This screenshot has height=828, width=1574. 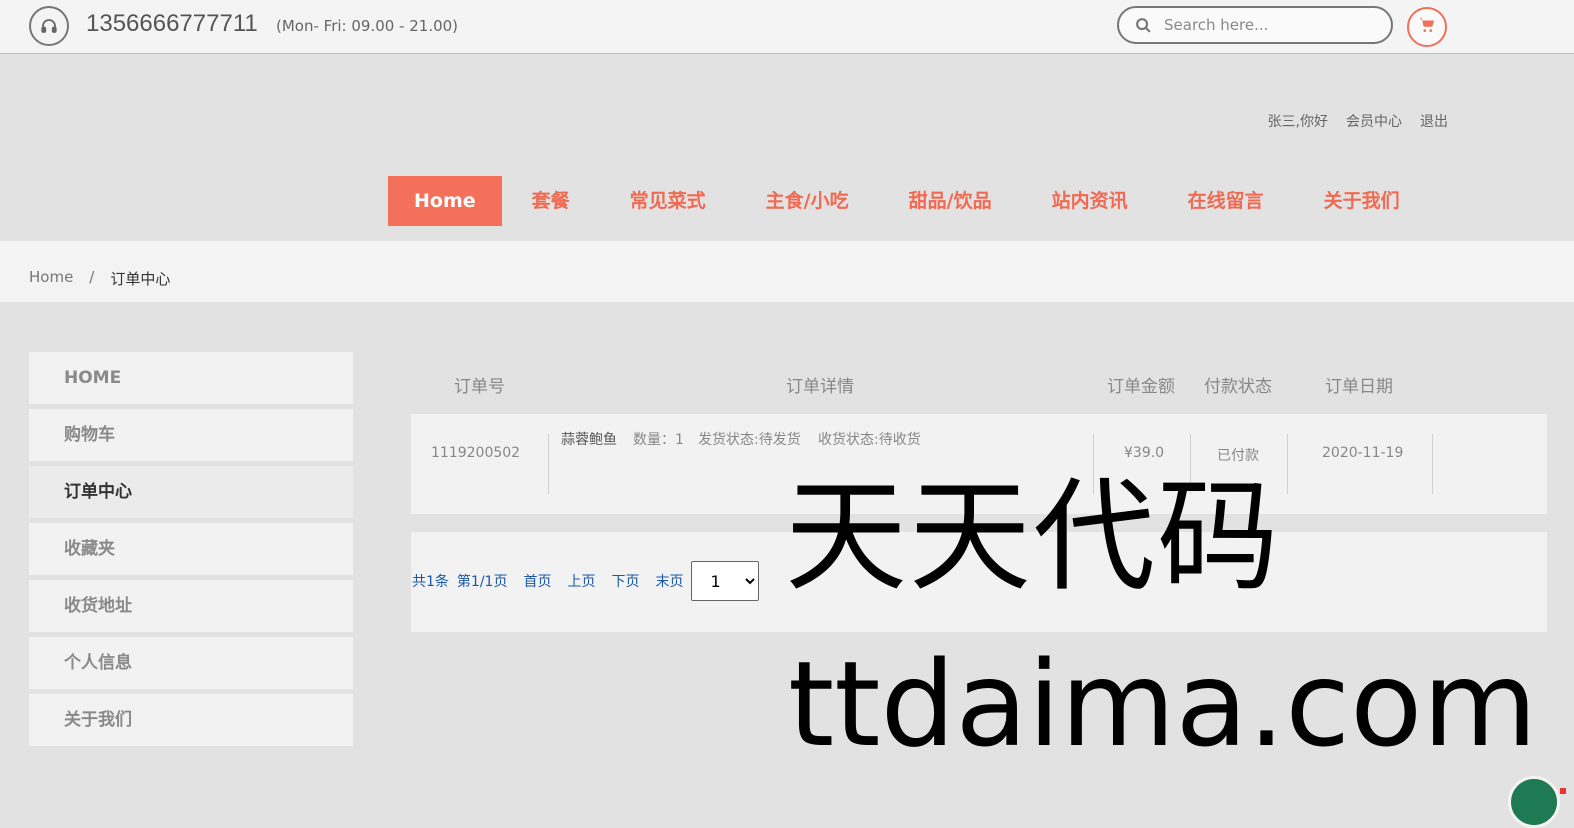 I want to click on pager-prev-link: 上页, so click(x=581, y=581).